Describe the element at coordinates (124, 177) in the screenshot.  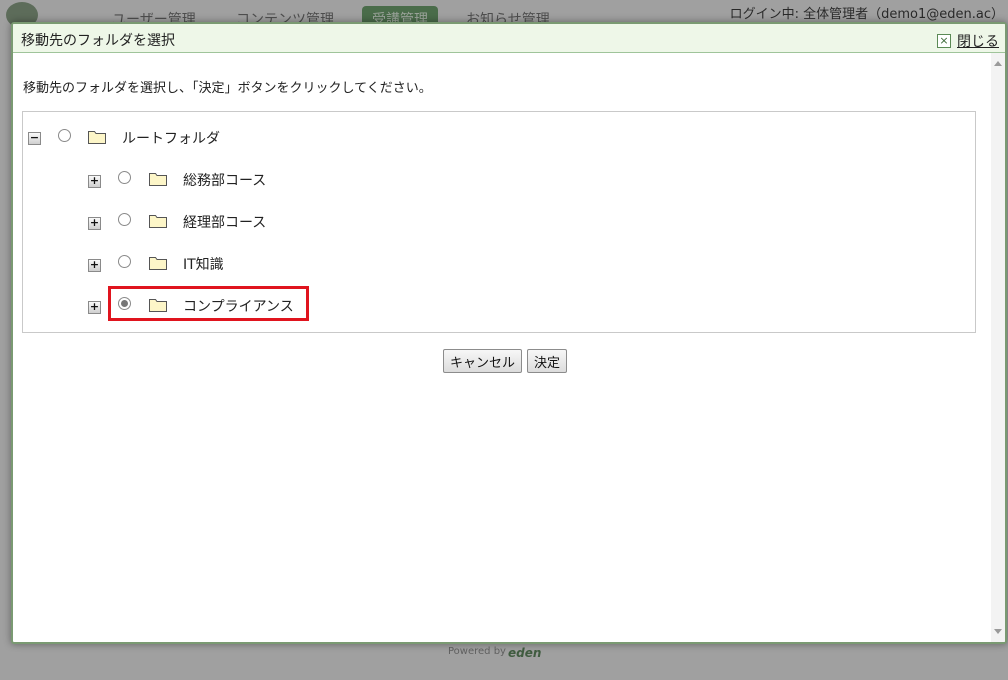
I see `radio-folder-general-affairs` at that location.